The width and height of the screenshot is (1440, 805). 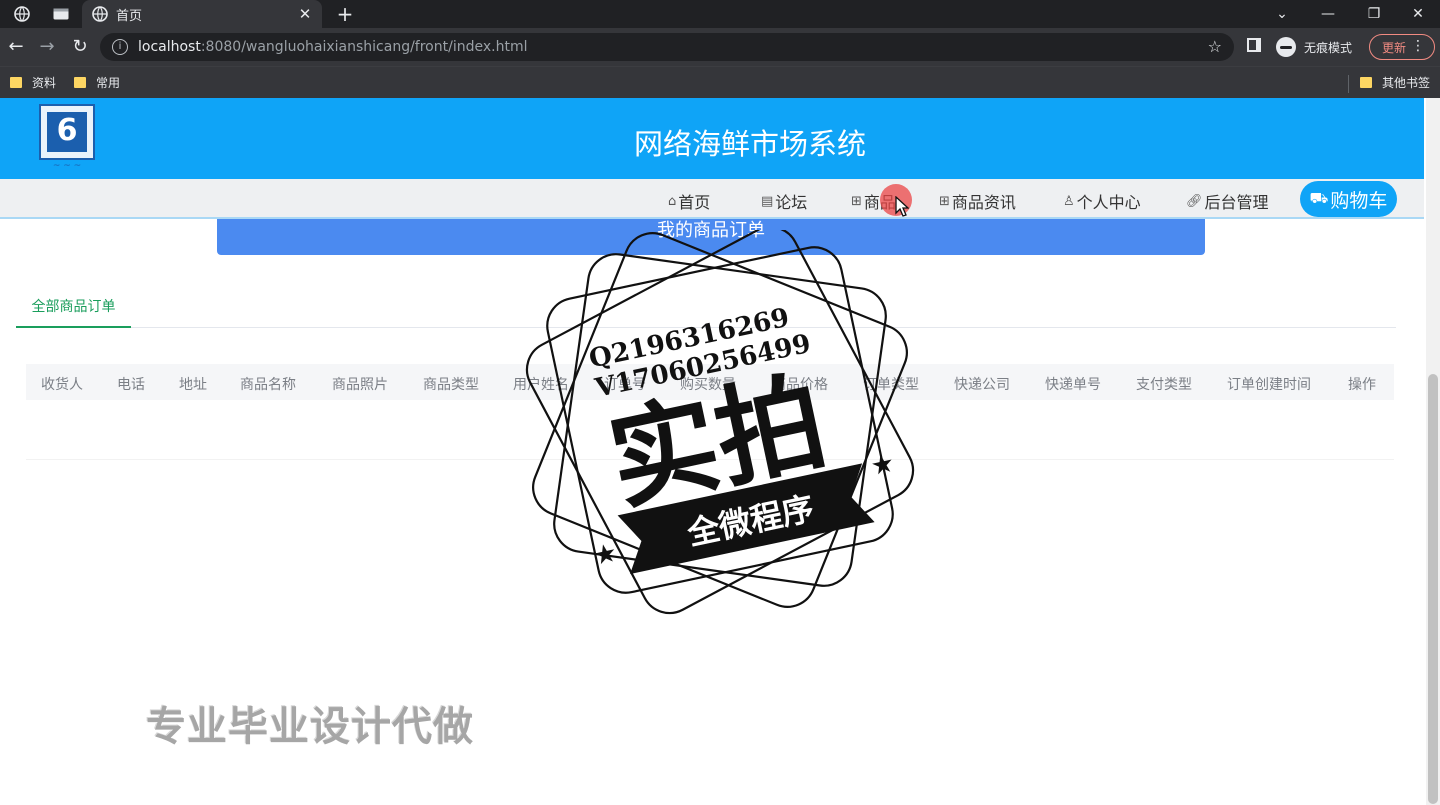 What do you see at coordinates (1319, 198) in the screenshot?
I see `cart-icon: ⛟` at bounding box center [1319, 198].